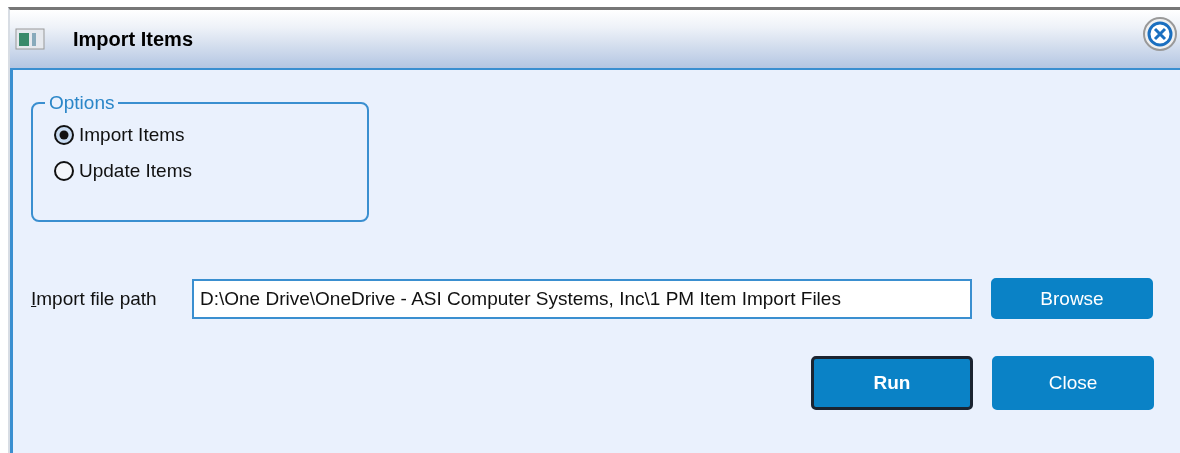 Image resolution: width=1180 pixels, height=453 pixels. Describe the element at coordinates (582, 298) in the screenshot. I see `file-path-field: D:\One Drive\OneDrive - ASI Computer Systems, Inc\1 PM Item Import Files` at that location.